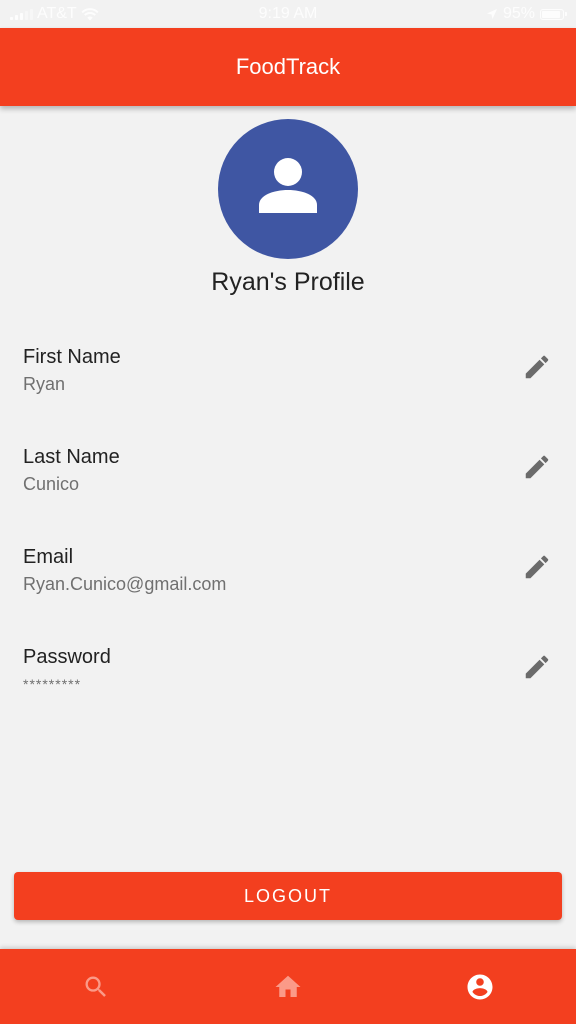  Describe the element at coordinates (288, 185) in the screenshot. I see `person-icon` at that location.